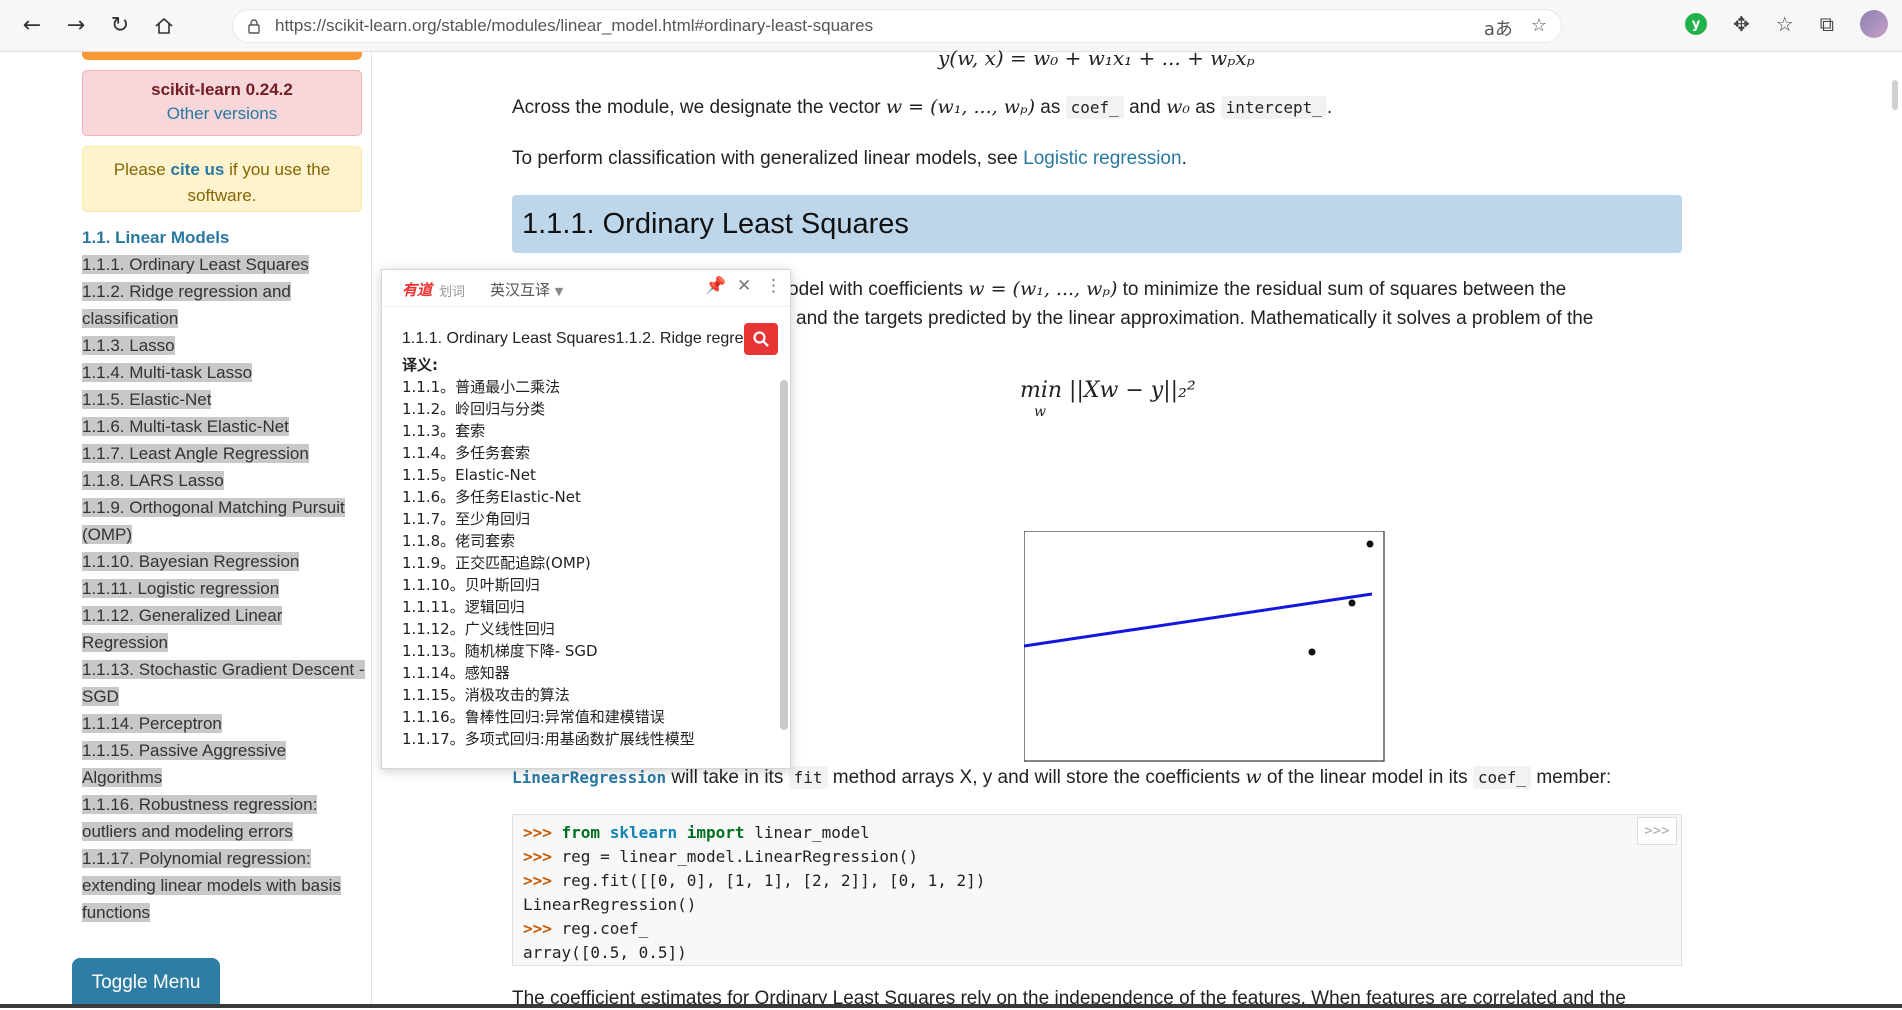  Describe the element at coordinates (224, 264) in the screenshot. I see `toc-item: 1.1.1. Ordinary Least Squares` at that location.